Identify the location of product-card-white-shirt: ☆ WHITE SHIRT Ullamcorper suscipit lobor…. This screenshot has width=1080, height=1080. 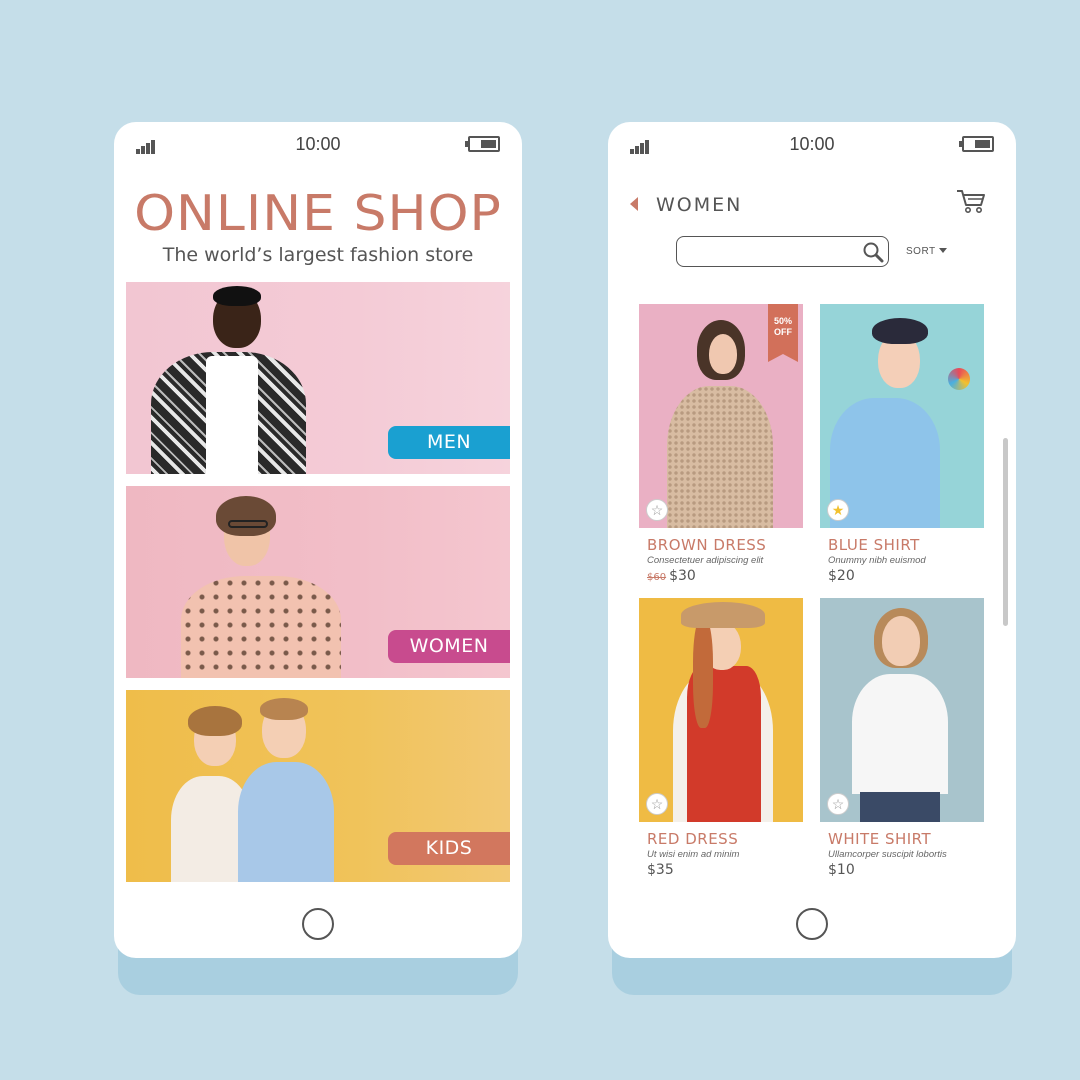
(902, 738).